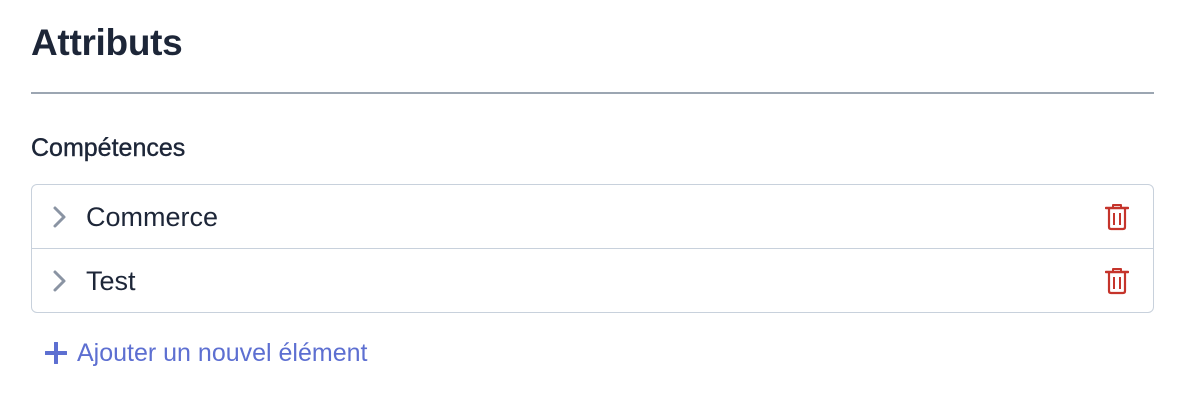 The image size is (1180, 406). What do you see at coordinates (111, 280) in the screenshot?
I see `list-item-label: Test` at bounding box center [111, 280].